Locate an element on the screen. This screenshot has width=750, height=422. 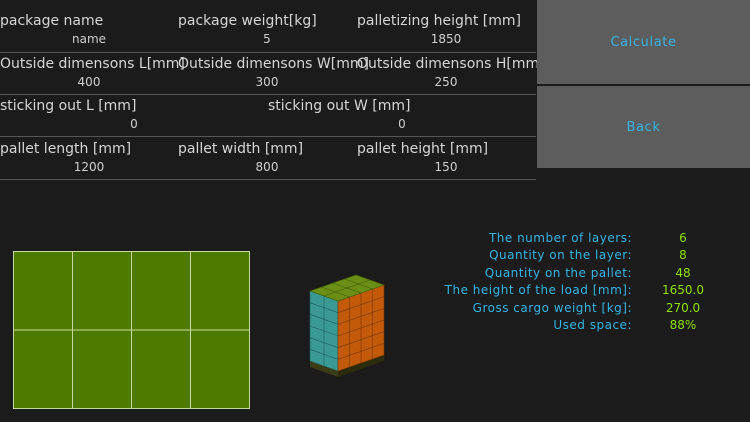
pallet-length-field: pallet length [mm] 1200 is located at coordinates (89, 151).